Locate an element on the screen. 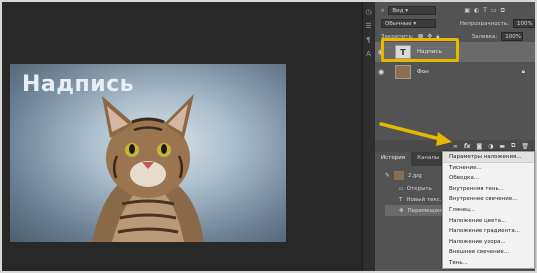 Image resolution: width=537 pixels, height=273 pixels. cat-photo is located at coordinates (148, 168).